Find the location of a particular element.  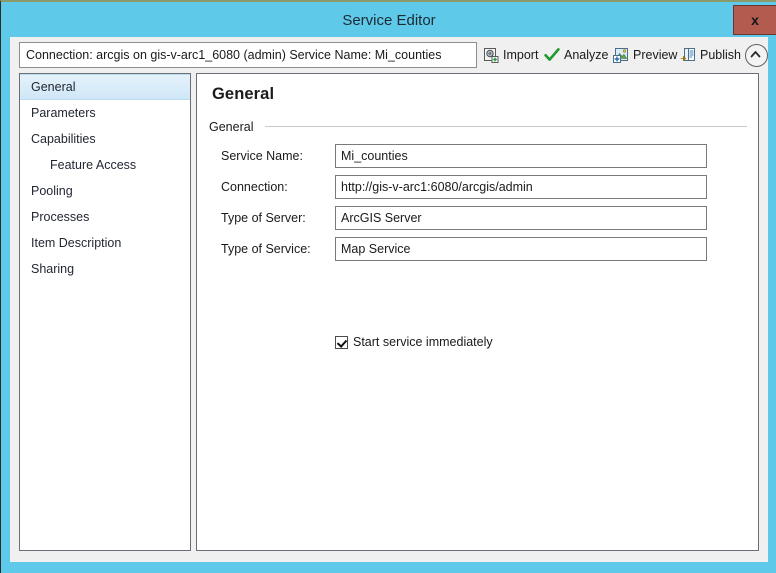

sidebar-item-general: General is located at coordinates (105, 87).